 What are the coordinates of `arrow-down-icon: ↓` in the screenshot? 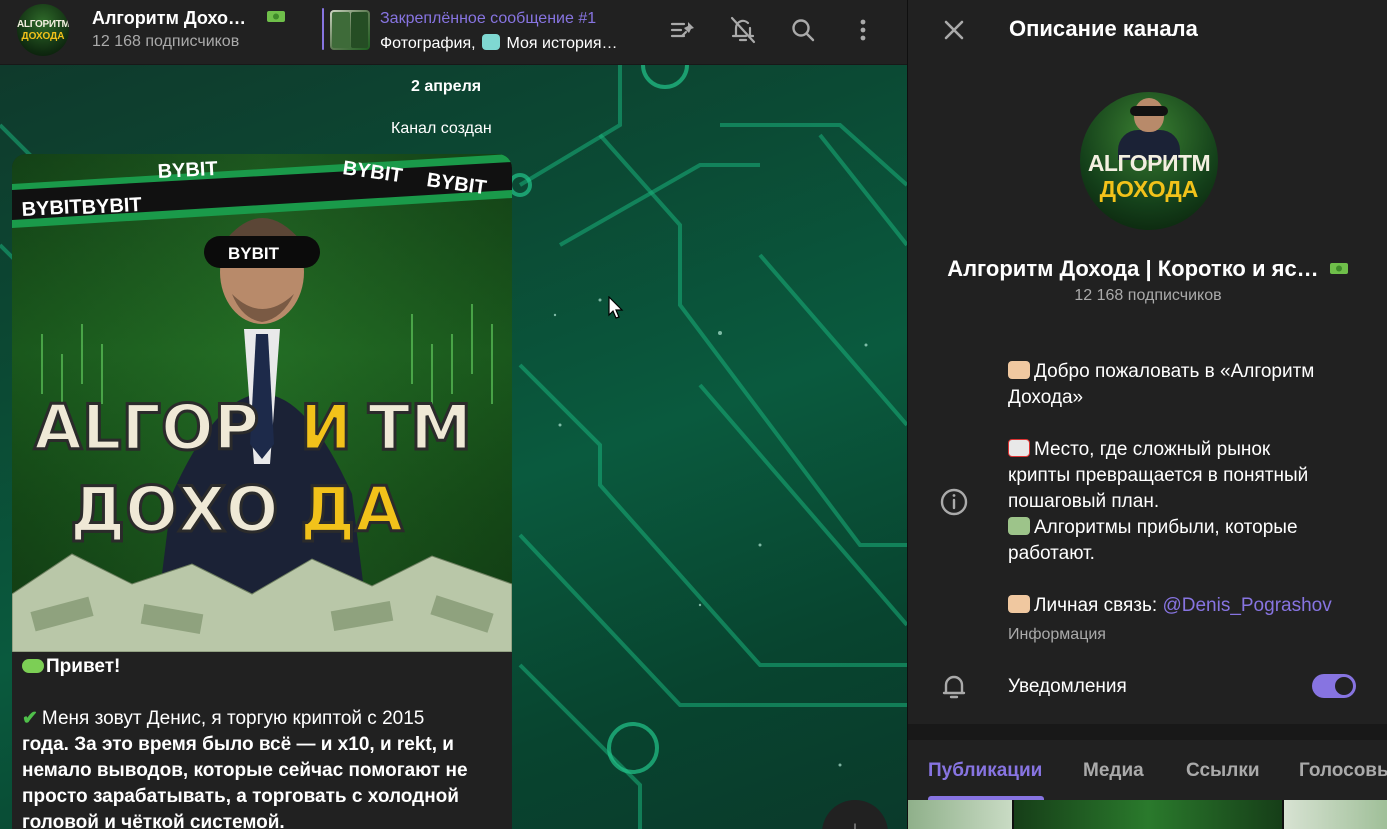 It's located at (855, 821).